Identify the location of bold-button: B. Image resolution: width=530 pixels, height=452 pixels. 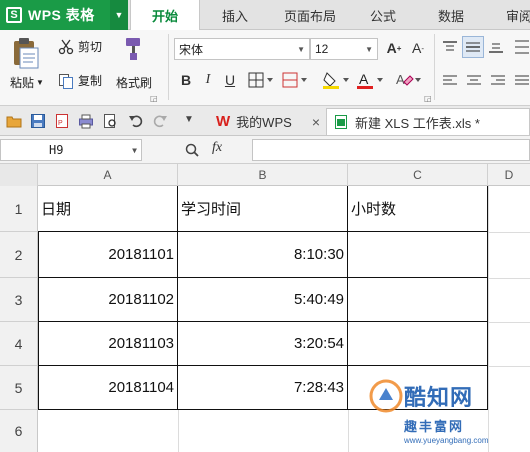
(186, 80).